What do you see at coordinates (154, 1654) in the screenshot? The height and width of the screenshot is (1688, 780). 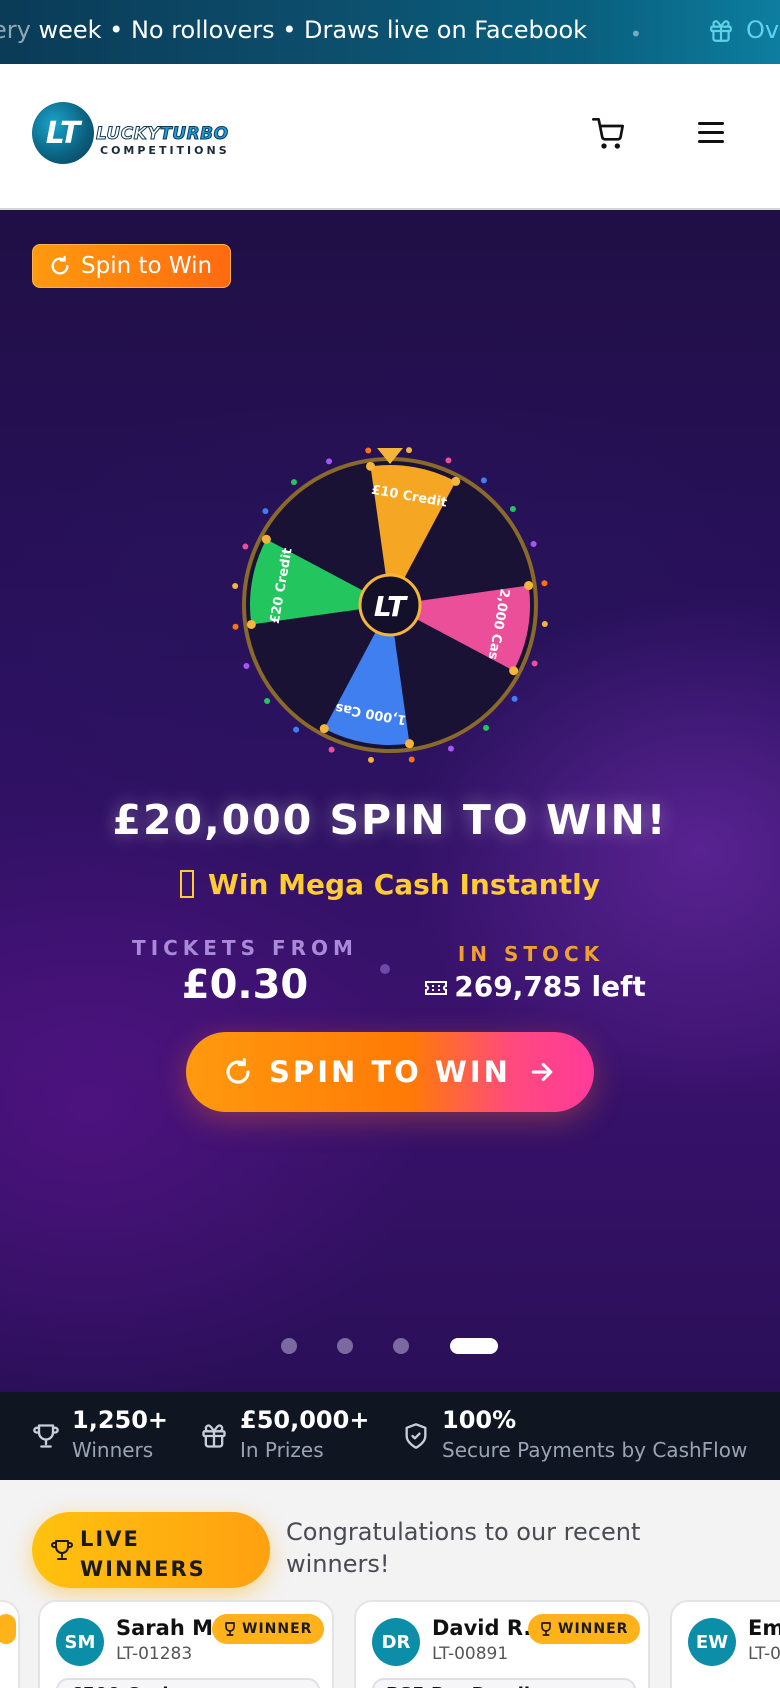 I see `winner-ticket: LT-01283` at bounding box center [154, 1654].